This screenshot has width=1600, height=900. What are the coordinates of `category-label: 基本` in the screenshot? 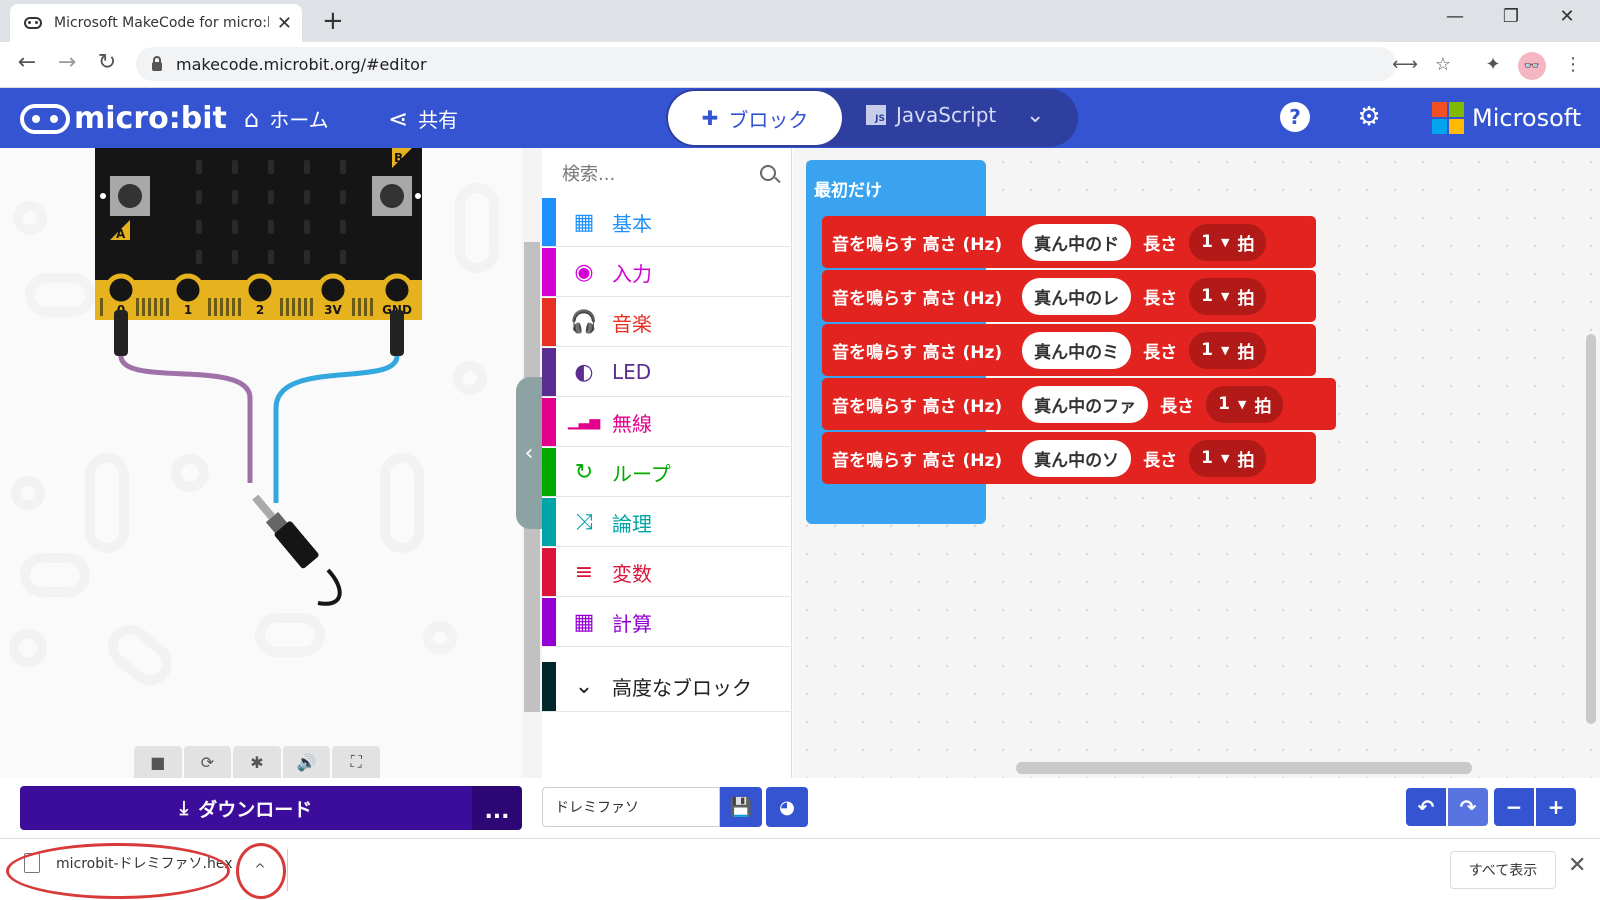 It's located at (632, 223).